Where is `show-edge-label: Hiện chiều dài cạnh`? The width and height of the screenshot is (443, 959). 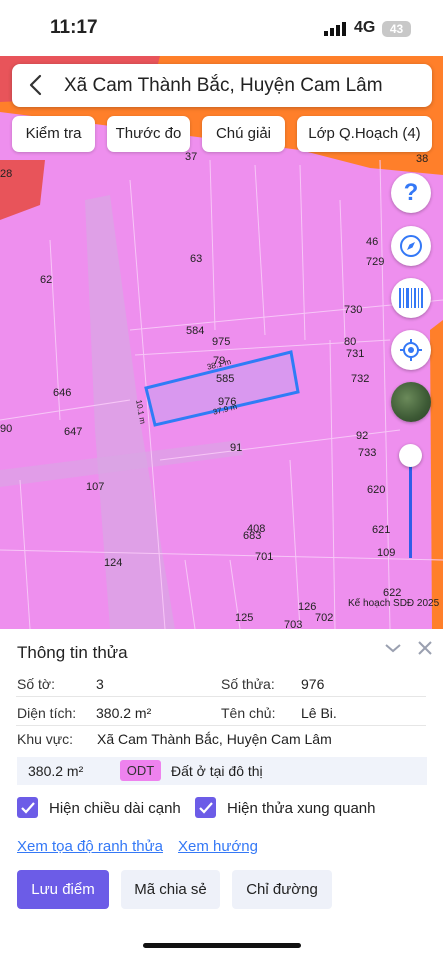 show-edge-label: Hiện chiều dài cạnh is located at coordinates (115, 808).